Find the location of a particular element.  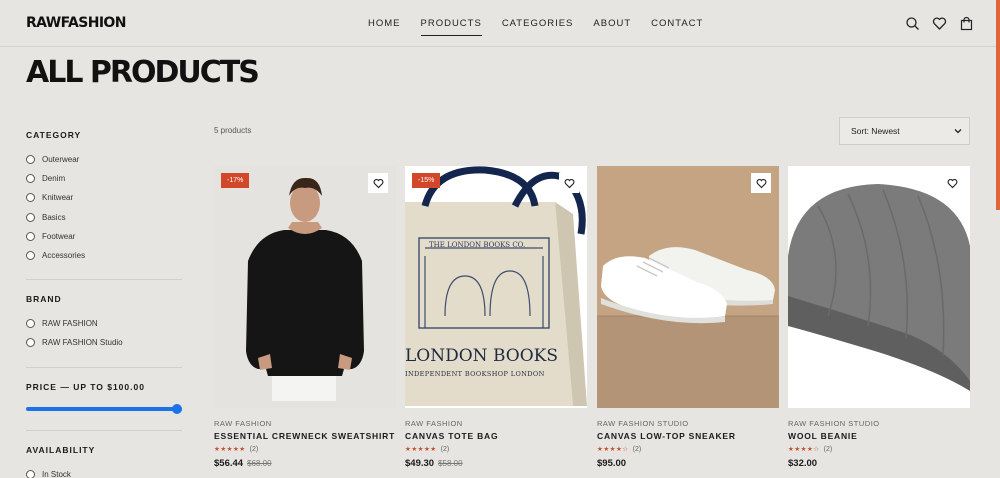

scroll-thumb is located at coordinates (998, 105).